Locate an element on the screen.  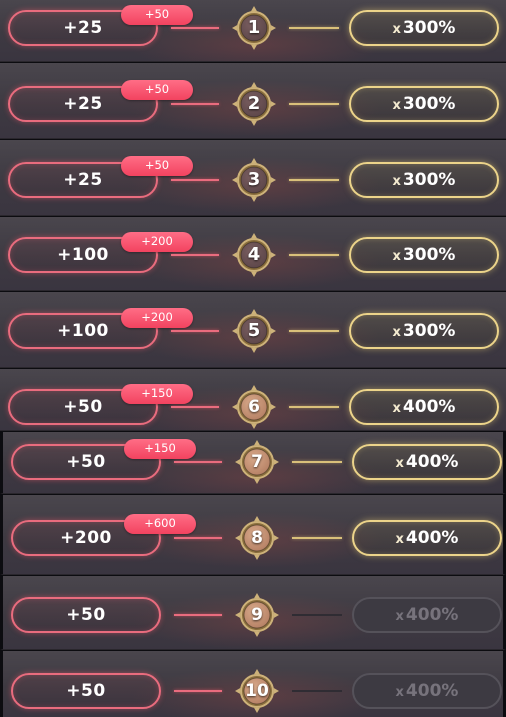
tier-row: +25 +50 3 x 300% is located at coordinates (253, 178).